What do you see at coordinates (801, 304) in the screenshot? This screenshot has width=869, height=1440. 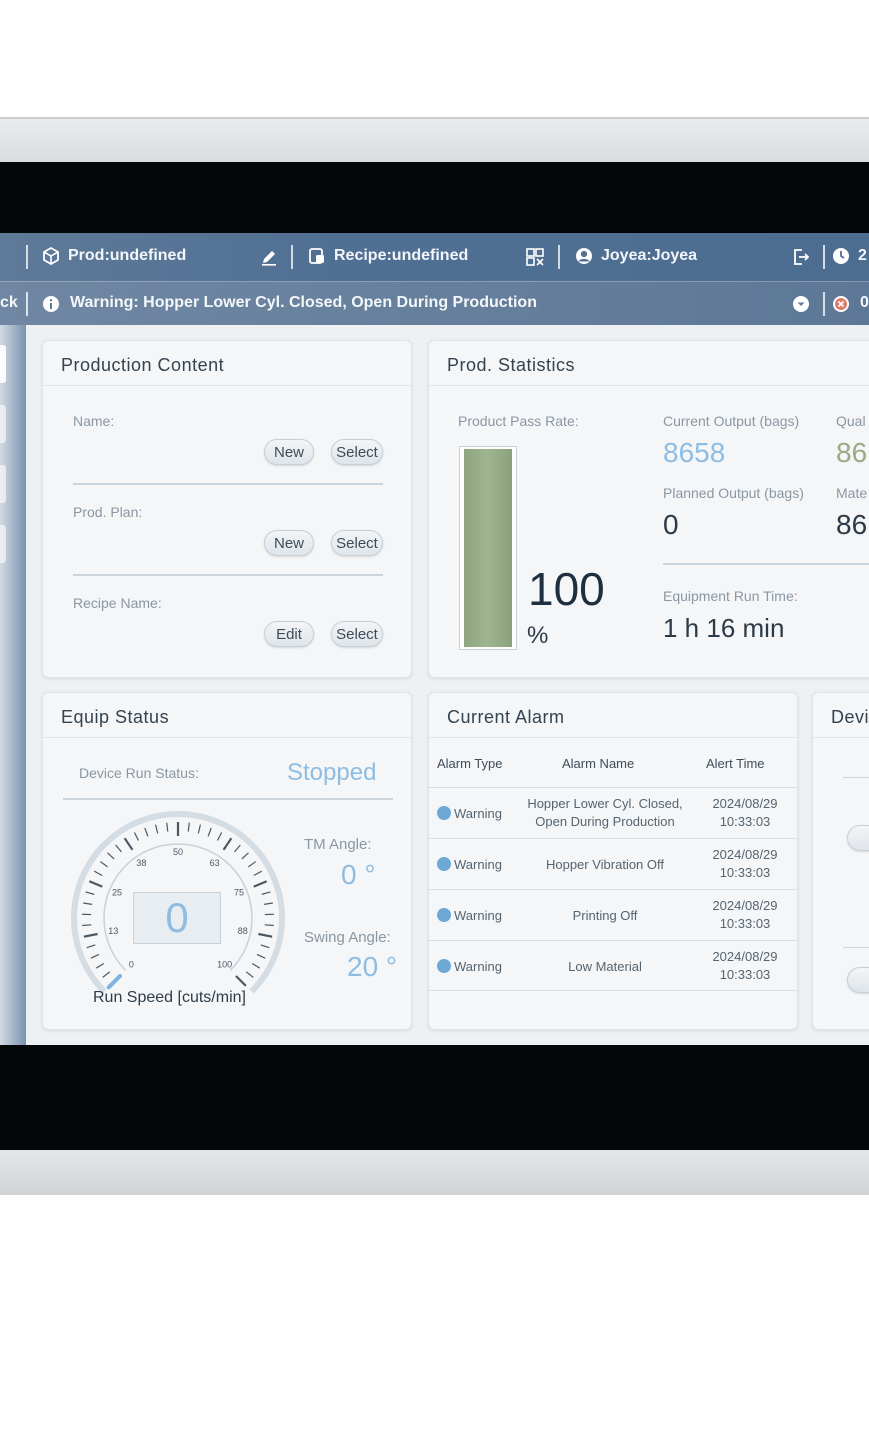 I see `dropdown-circle-icon` at bounding box center [801, 304].